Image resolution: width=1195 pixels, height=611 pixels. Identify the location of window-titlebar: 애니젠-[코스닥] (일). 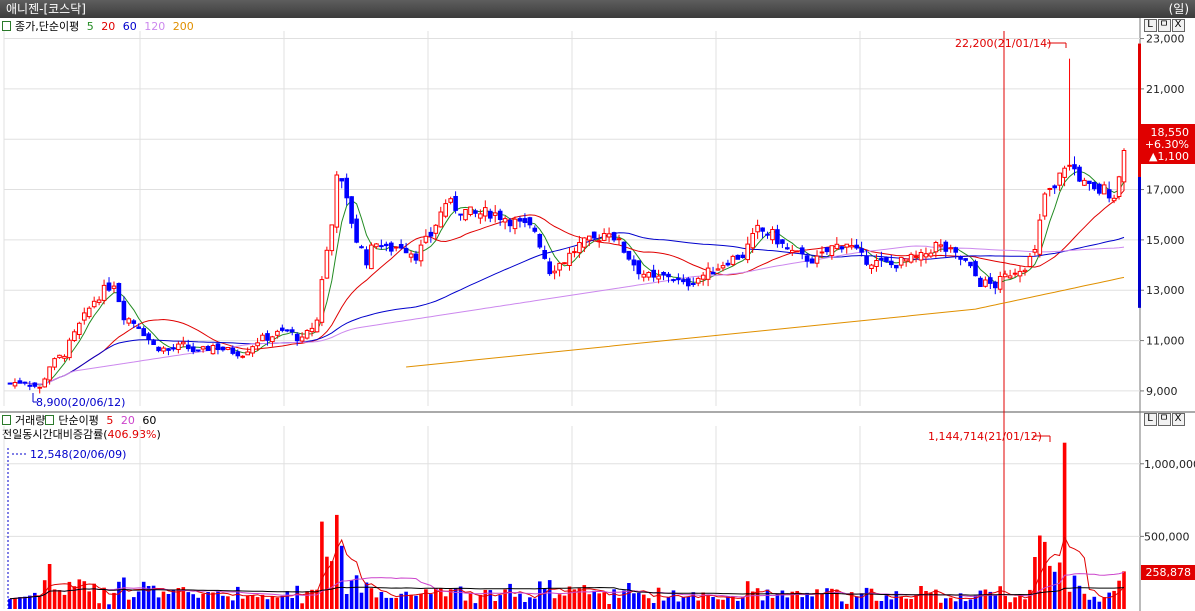
(597, 9).